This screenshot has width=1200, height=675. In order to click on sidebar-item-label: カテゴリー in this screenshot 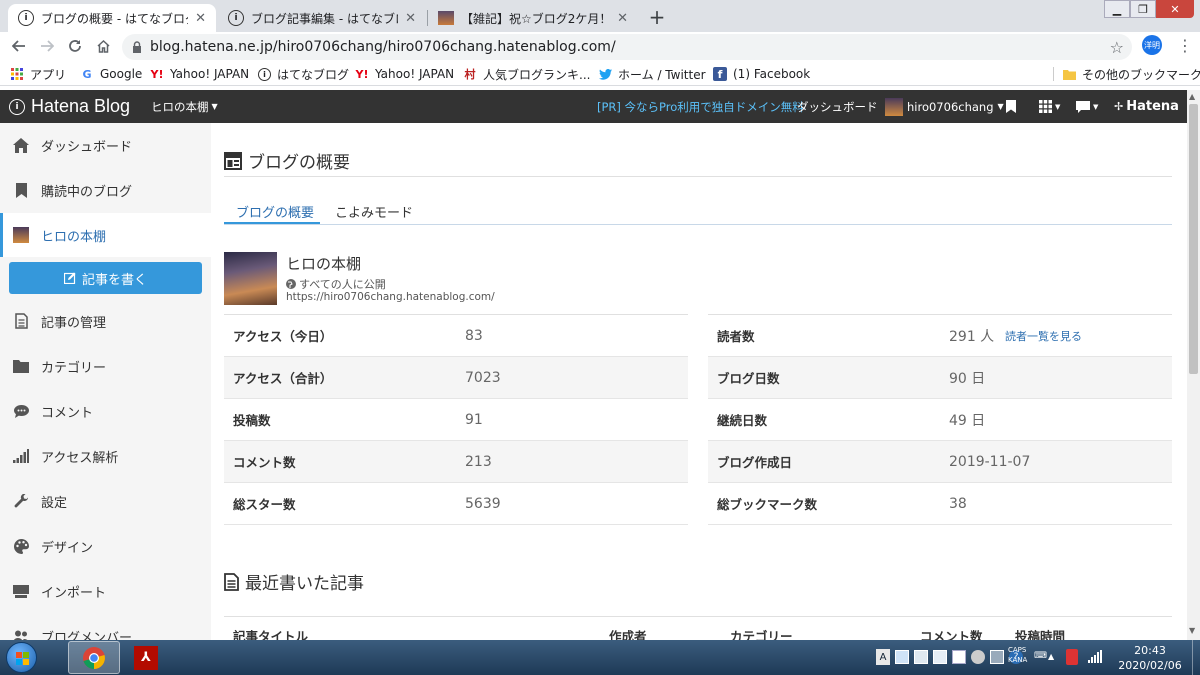, I will do `click(74, 368)`.